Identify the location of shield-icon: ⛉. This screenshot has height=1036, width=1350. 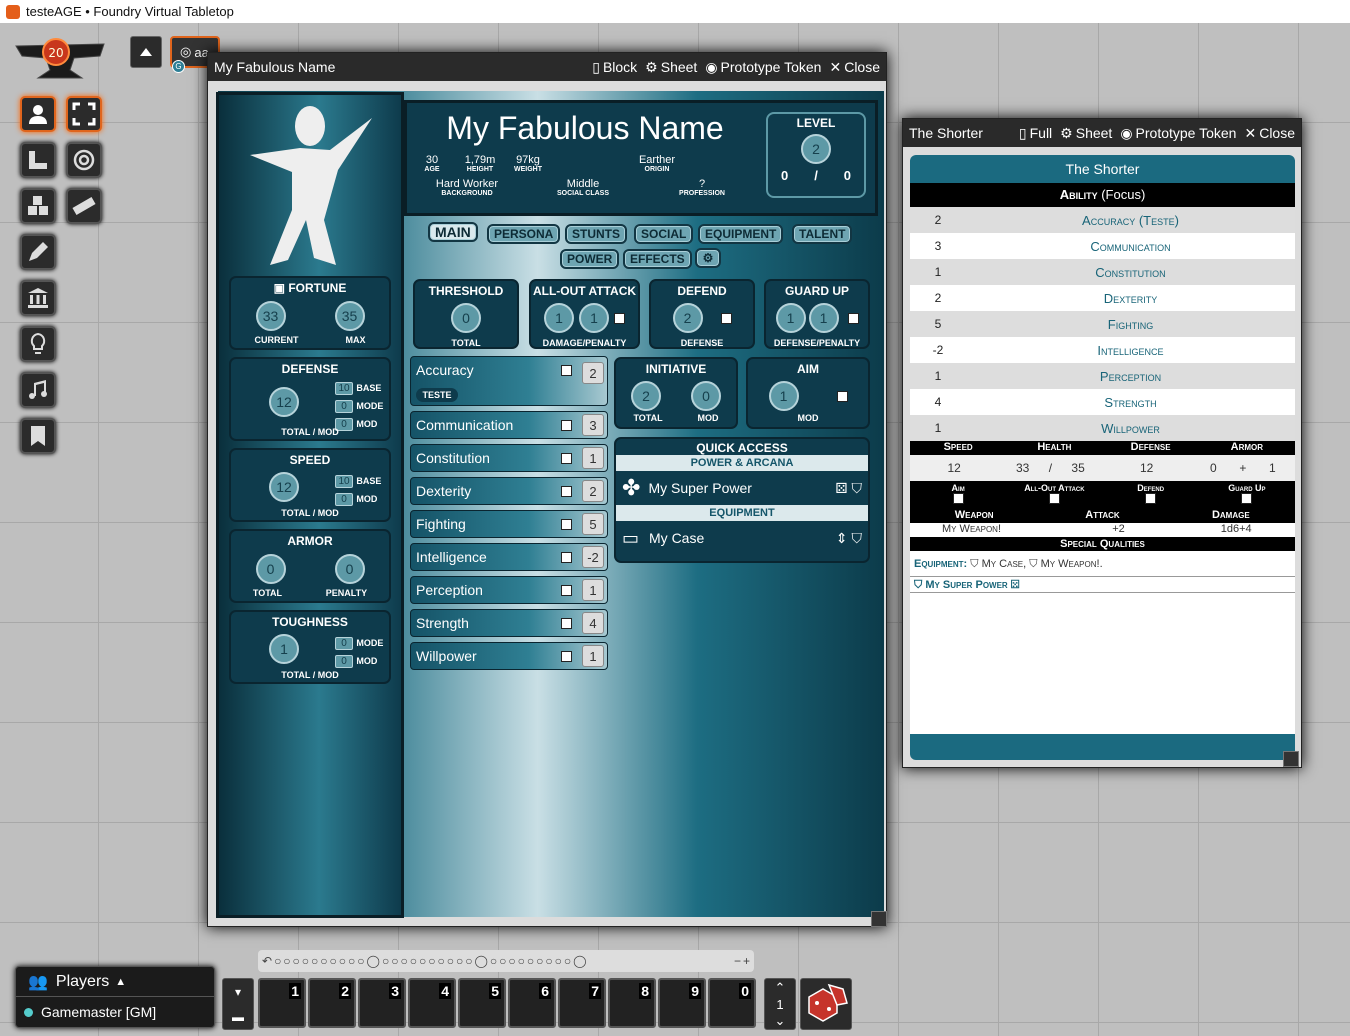
(857, 488).